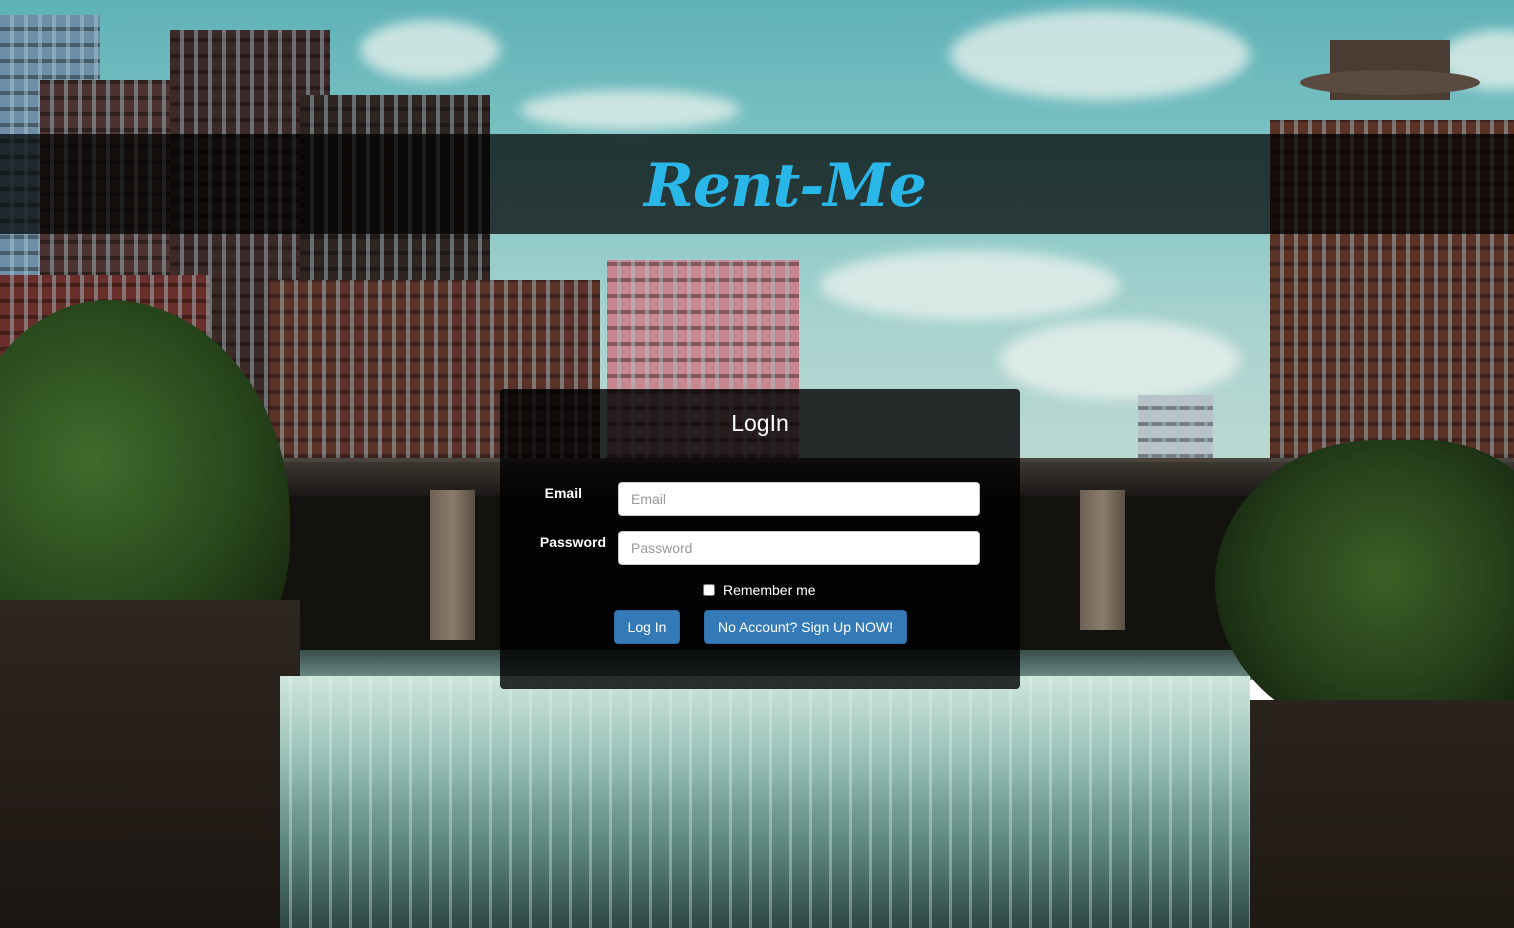  Describe the element at coordinates (769, 590) in the screenshot. I see `remember-me-label: Remember me` at that location.